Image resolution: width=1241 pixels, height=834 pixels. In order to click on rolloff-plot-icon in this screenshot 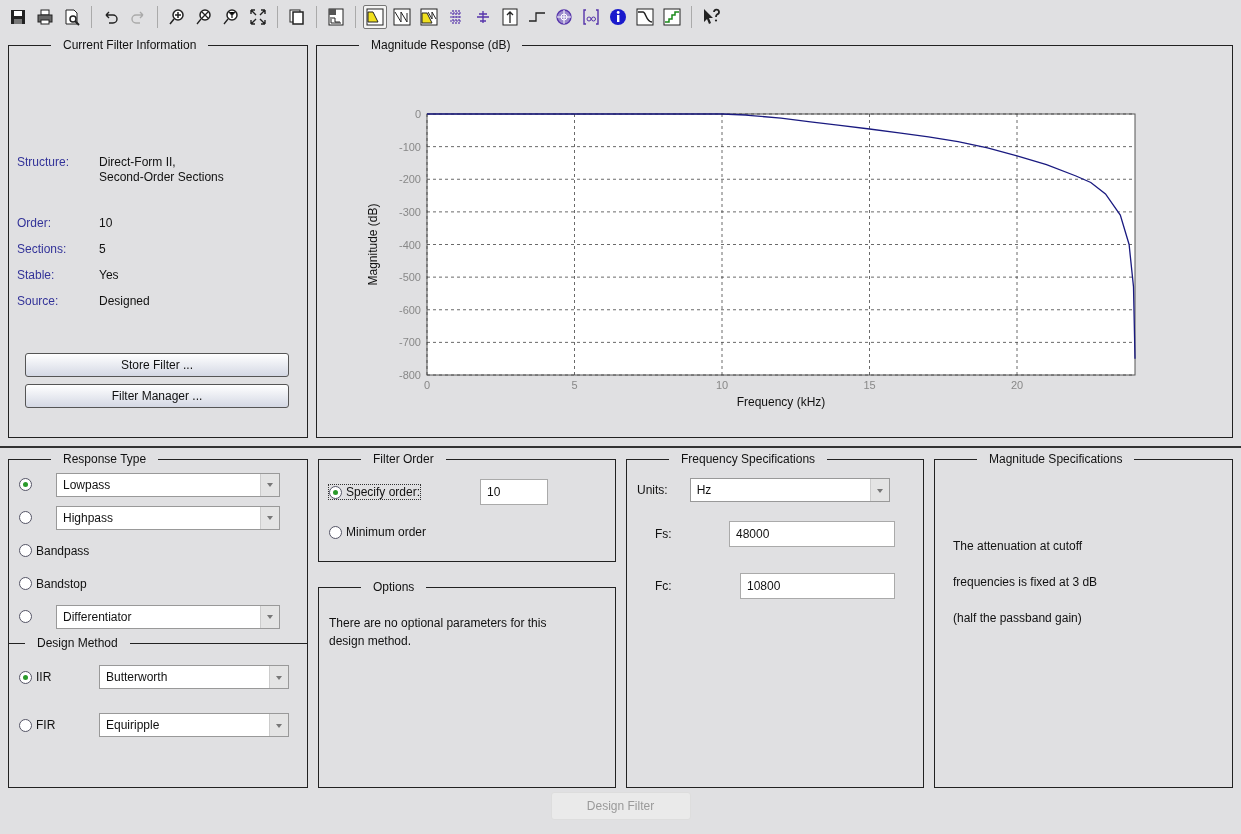, I will do `click(645, 17)`.